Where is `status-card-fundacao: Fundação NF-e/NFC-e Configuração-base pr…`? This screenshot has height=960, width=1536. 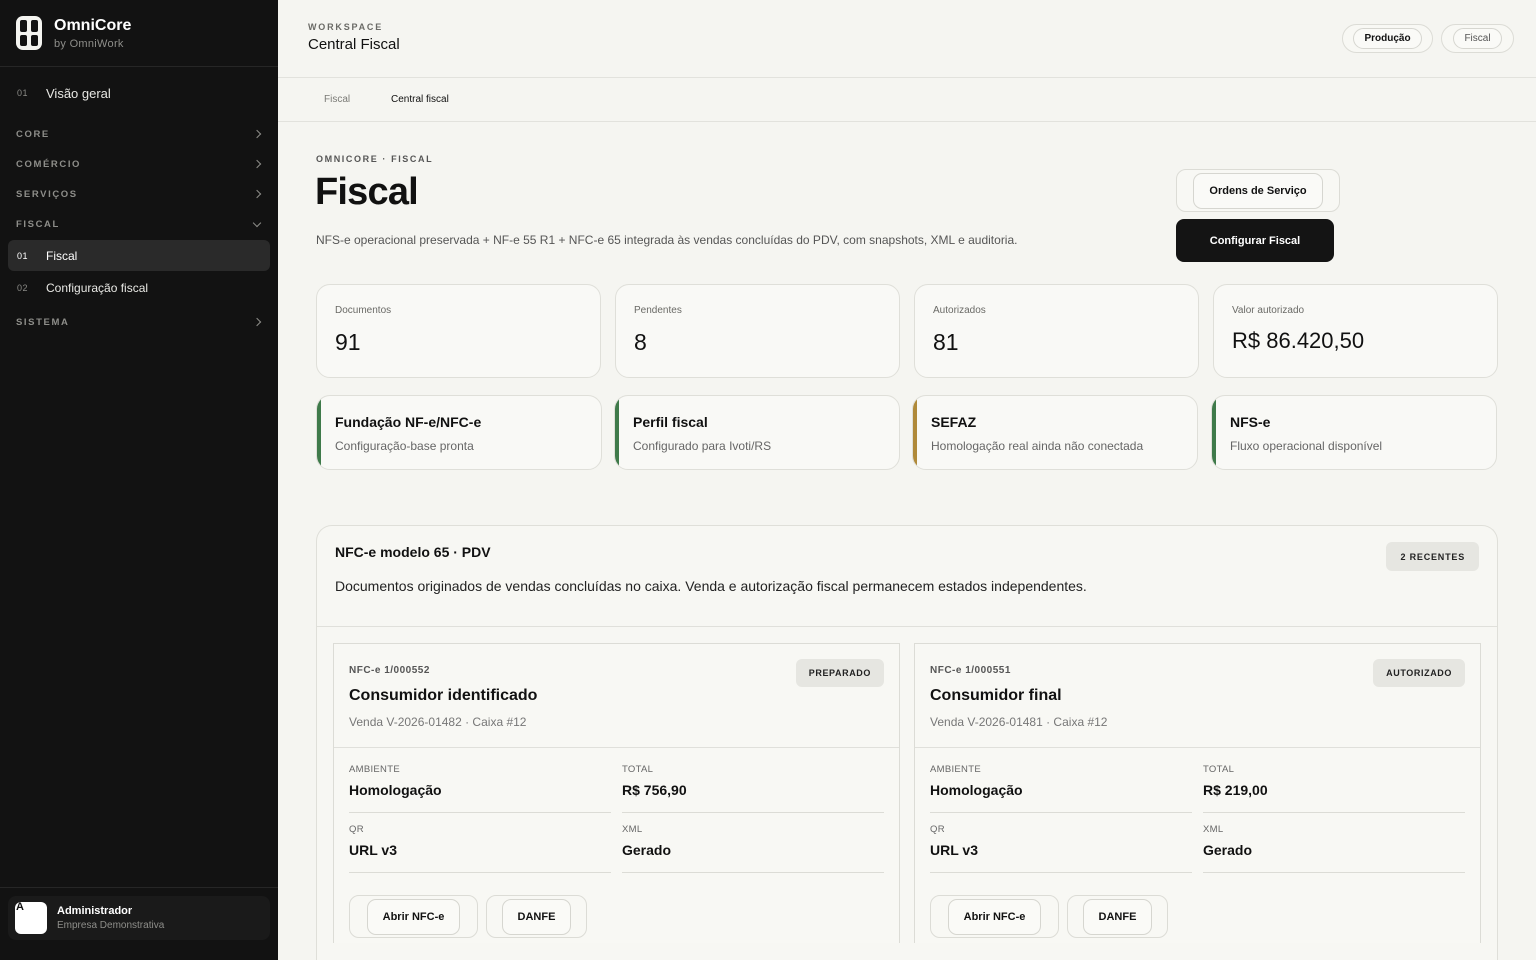 status-card-fundacao: Fundação NF-e/NFC-e Configuração-base pr… is located at coordinates (459, 432).